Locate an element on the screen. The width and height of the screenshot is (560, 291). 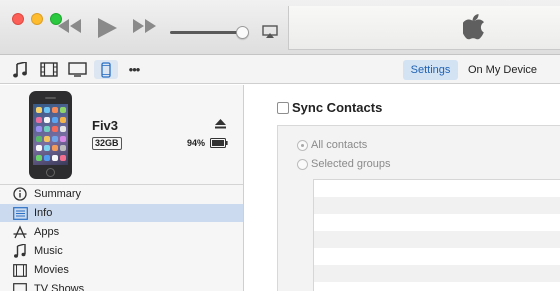
media-toolbar: ••• Settings On My Device is located at coordinates (280, 69).